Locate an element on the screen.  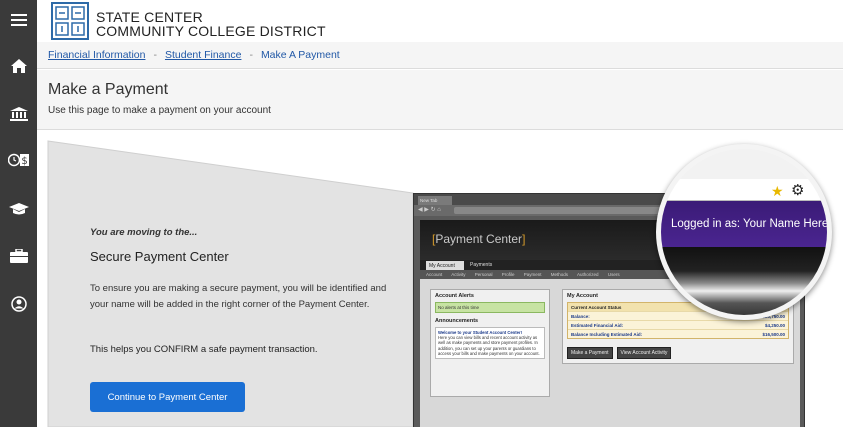
logged-in-label: Logged in as: Your Name Here is located at coordinates (750, 224).